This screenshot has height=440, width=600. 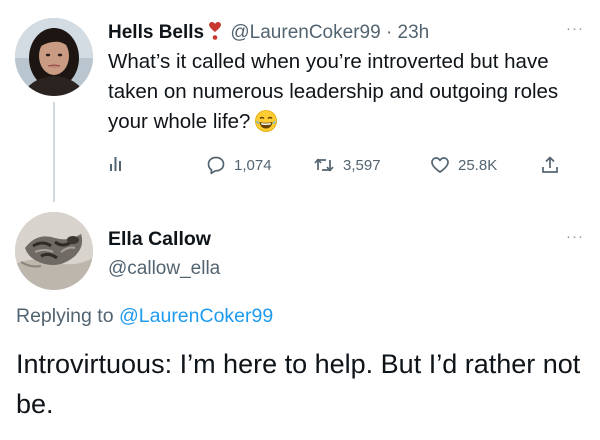 What do you see at coordinates (215, 34) in the screenshot?
I see `heart-exclamation-icon` at bounding box center [215, 34].